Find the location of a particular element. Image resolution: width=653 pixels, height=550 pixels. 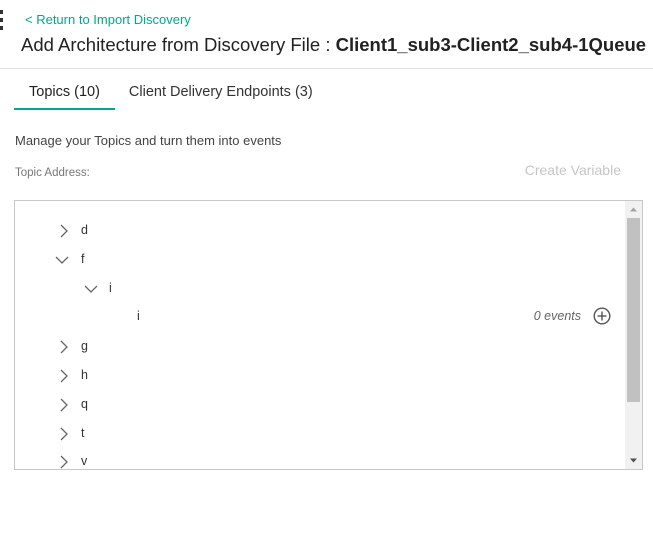

tree-node-label: h is located at coordinates (84, 375).